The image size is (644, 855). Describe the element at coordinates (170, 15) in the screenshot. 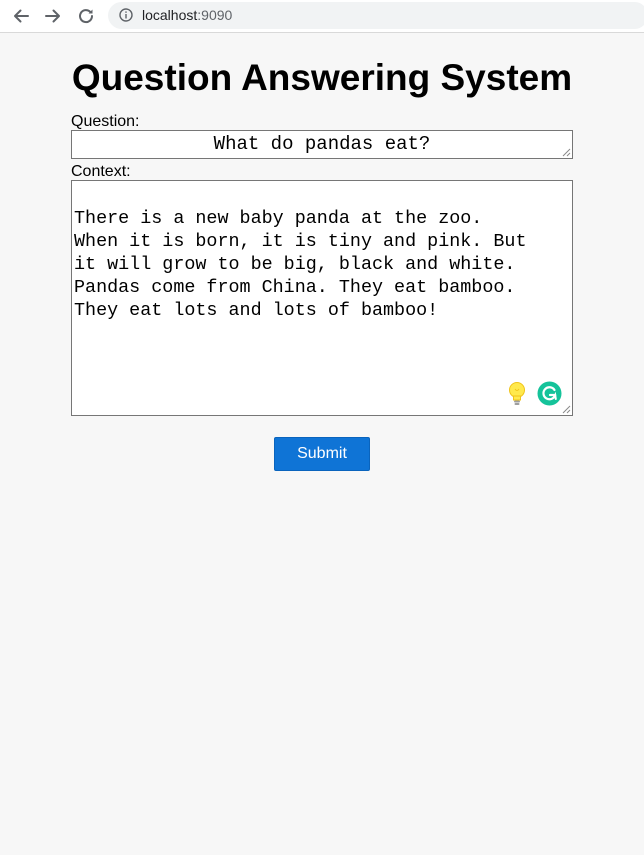

I see `url-host: localhost` at that location.